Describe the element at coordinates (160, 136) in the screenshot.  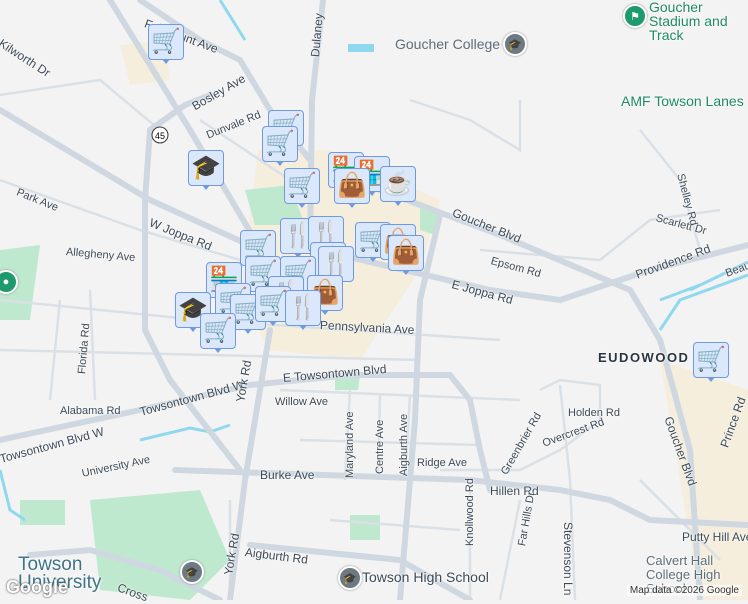
I see `route-shield-number: 45` at that location.